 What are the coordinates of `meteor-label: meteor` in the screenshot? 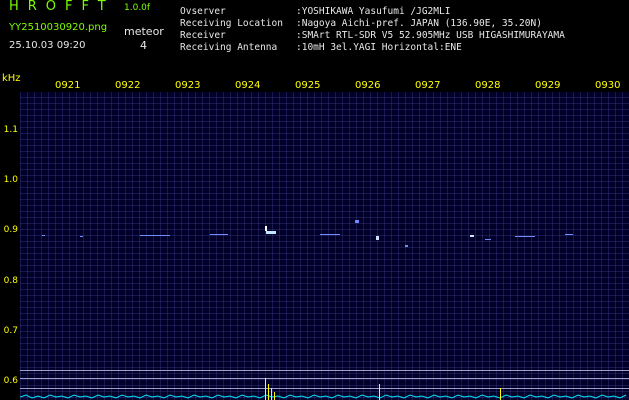 It's located at (144, 31).